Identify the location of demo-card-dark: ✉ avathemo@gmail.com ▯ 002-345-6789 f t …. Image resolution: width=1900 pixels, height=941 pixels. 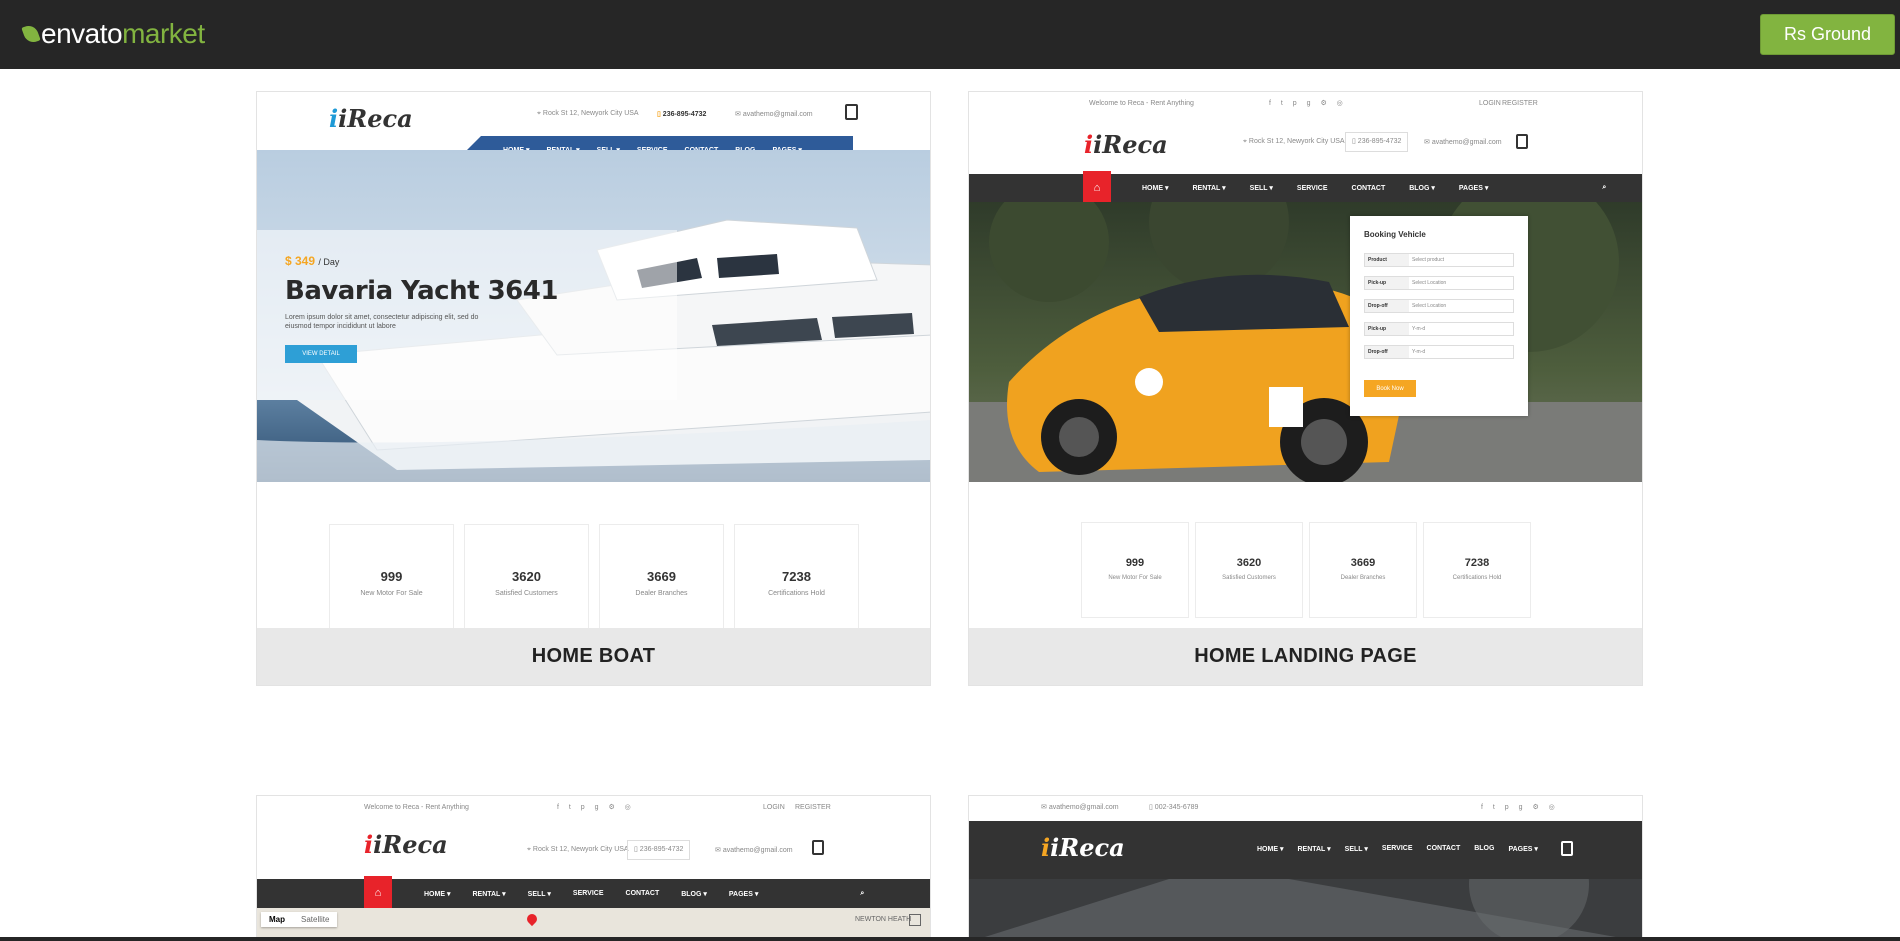
(1305, 868).